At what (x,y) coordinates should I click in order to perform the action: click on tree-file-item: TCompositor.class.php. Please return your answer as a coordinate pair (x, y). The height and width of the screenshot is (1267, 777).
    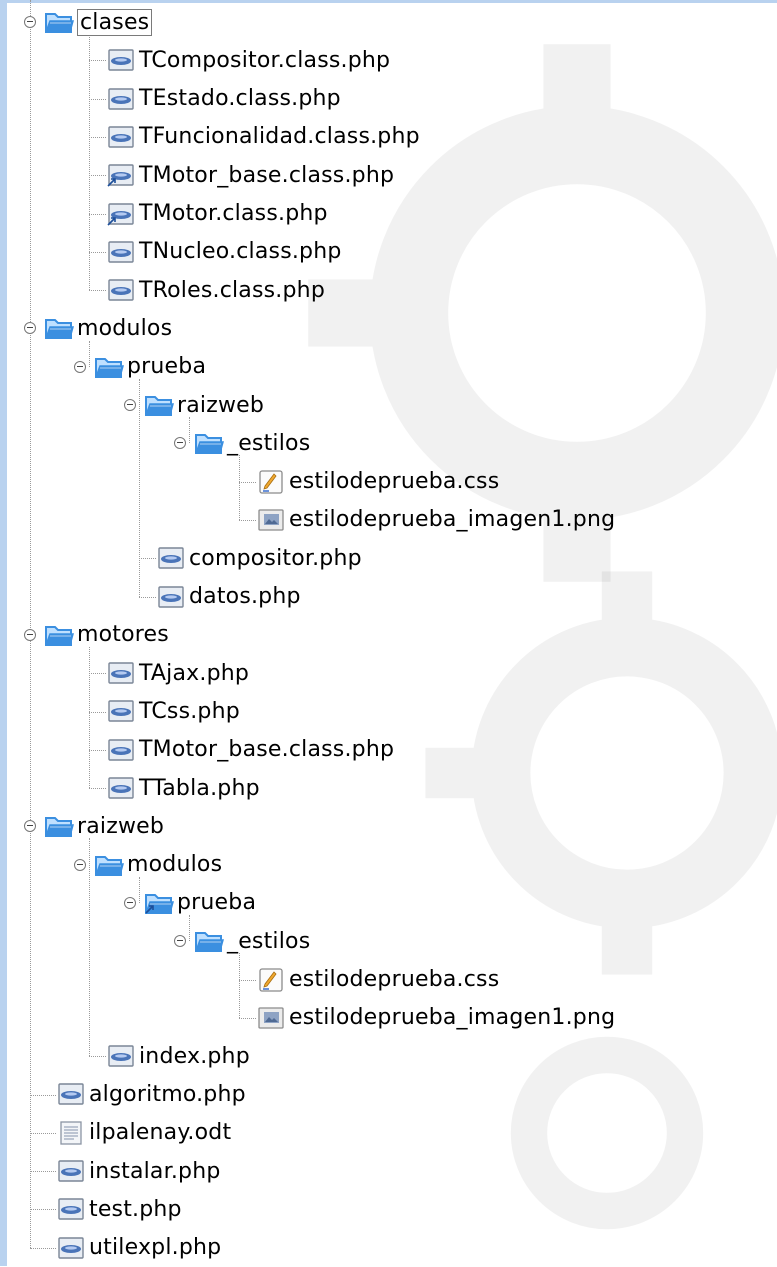
    Looking at the image, I should click on (248, 60).